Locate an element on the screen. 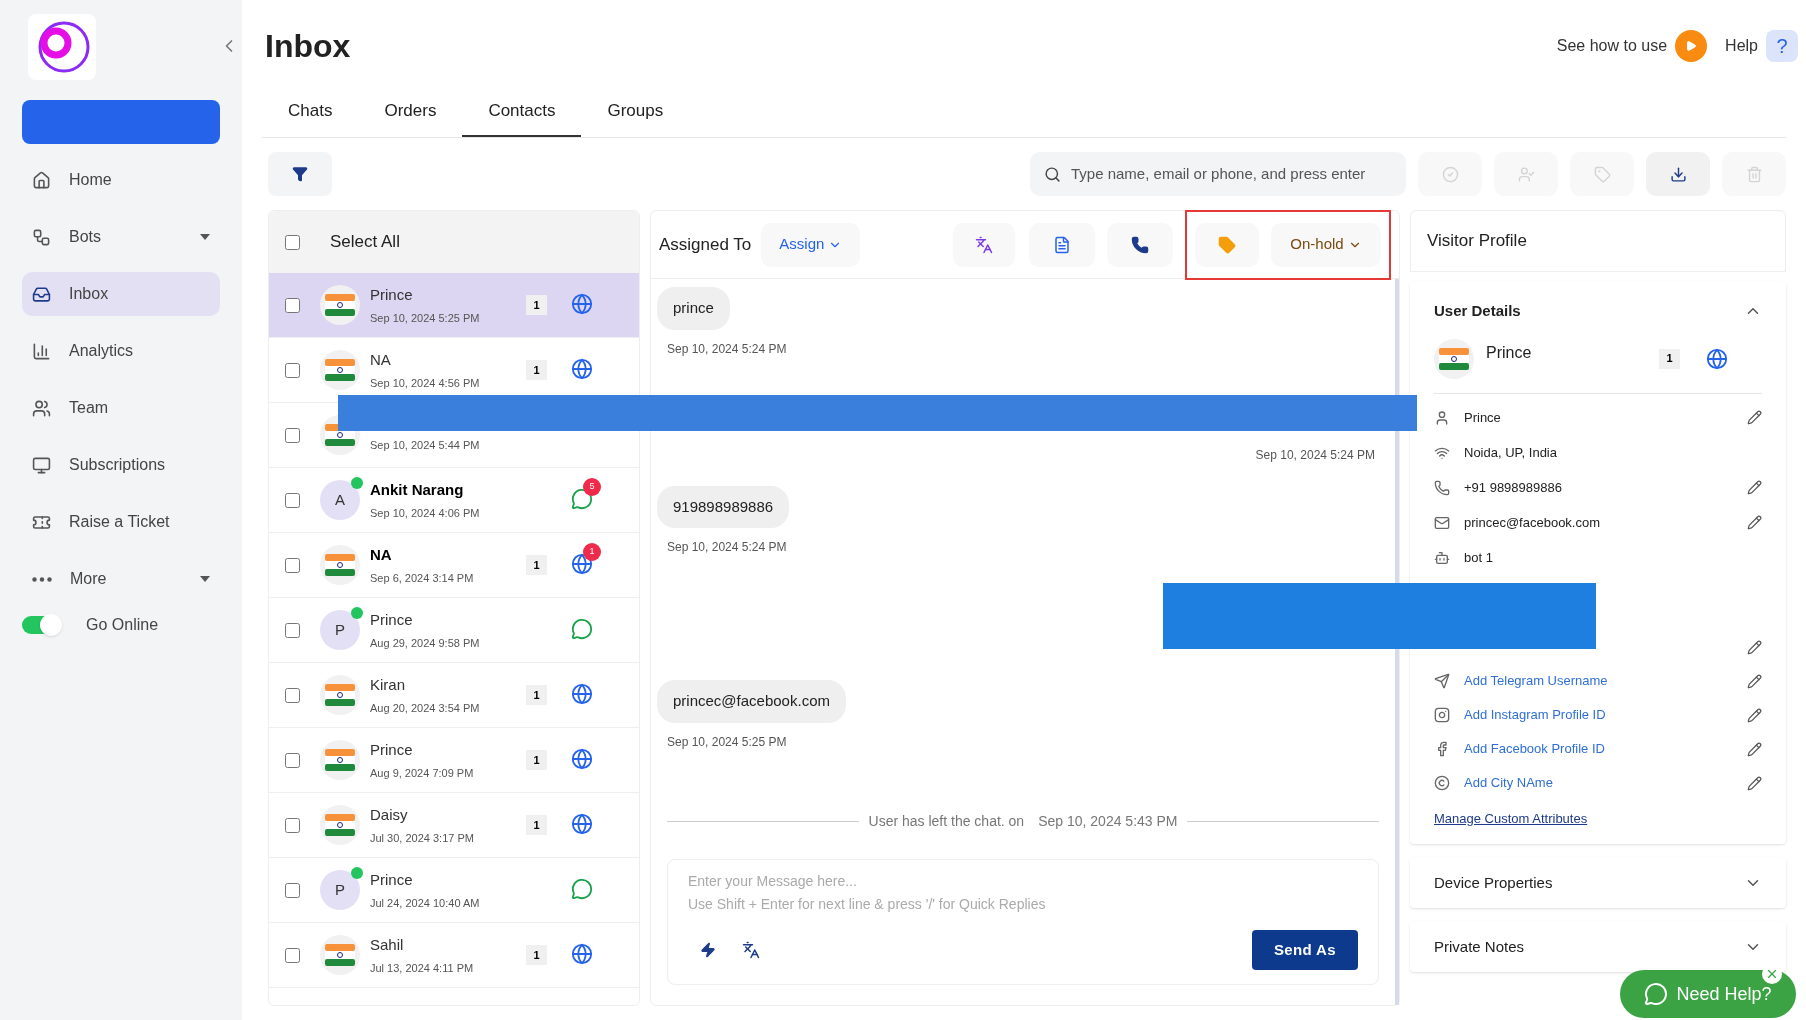 This screenshot has width=1806, height=1020. phone-icon is located at coordinates (1442, 487).